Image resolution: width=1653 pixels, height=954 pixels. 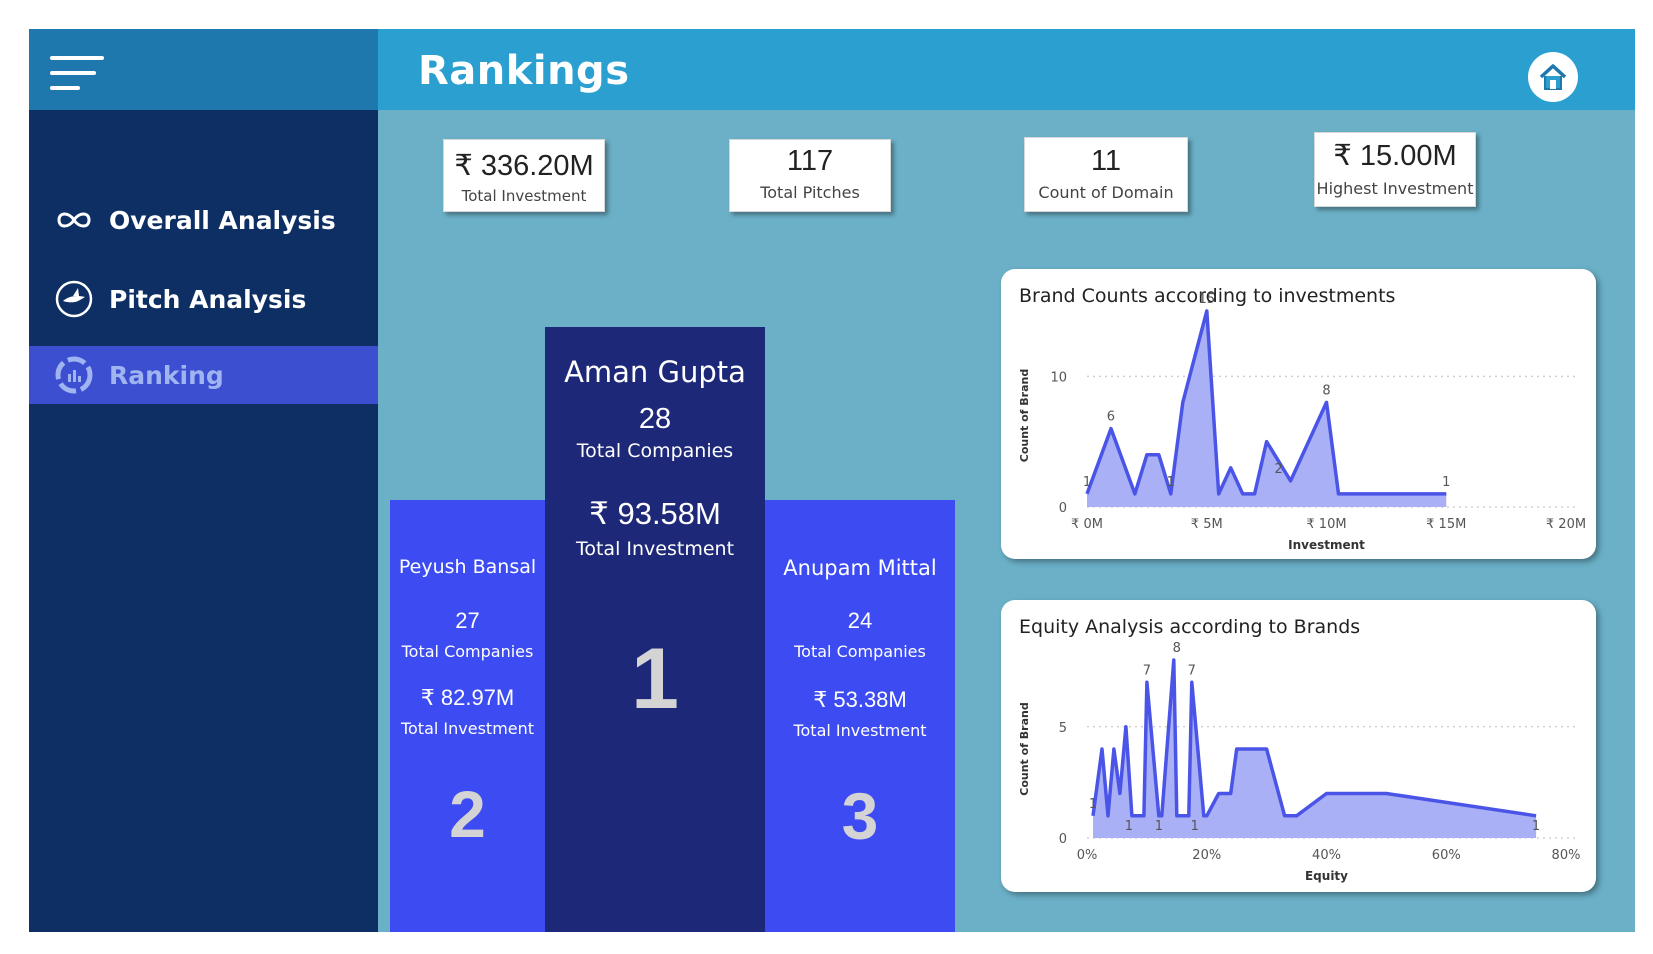 I want to click on x-tick-label: 40%, so click(x=1326, y=855).